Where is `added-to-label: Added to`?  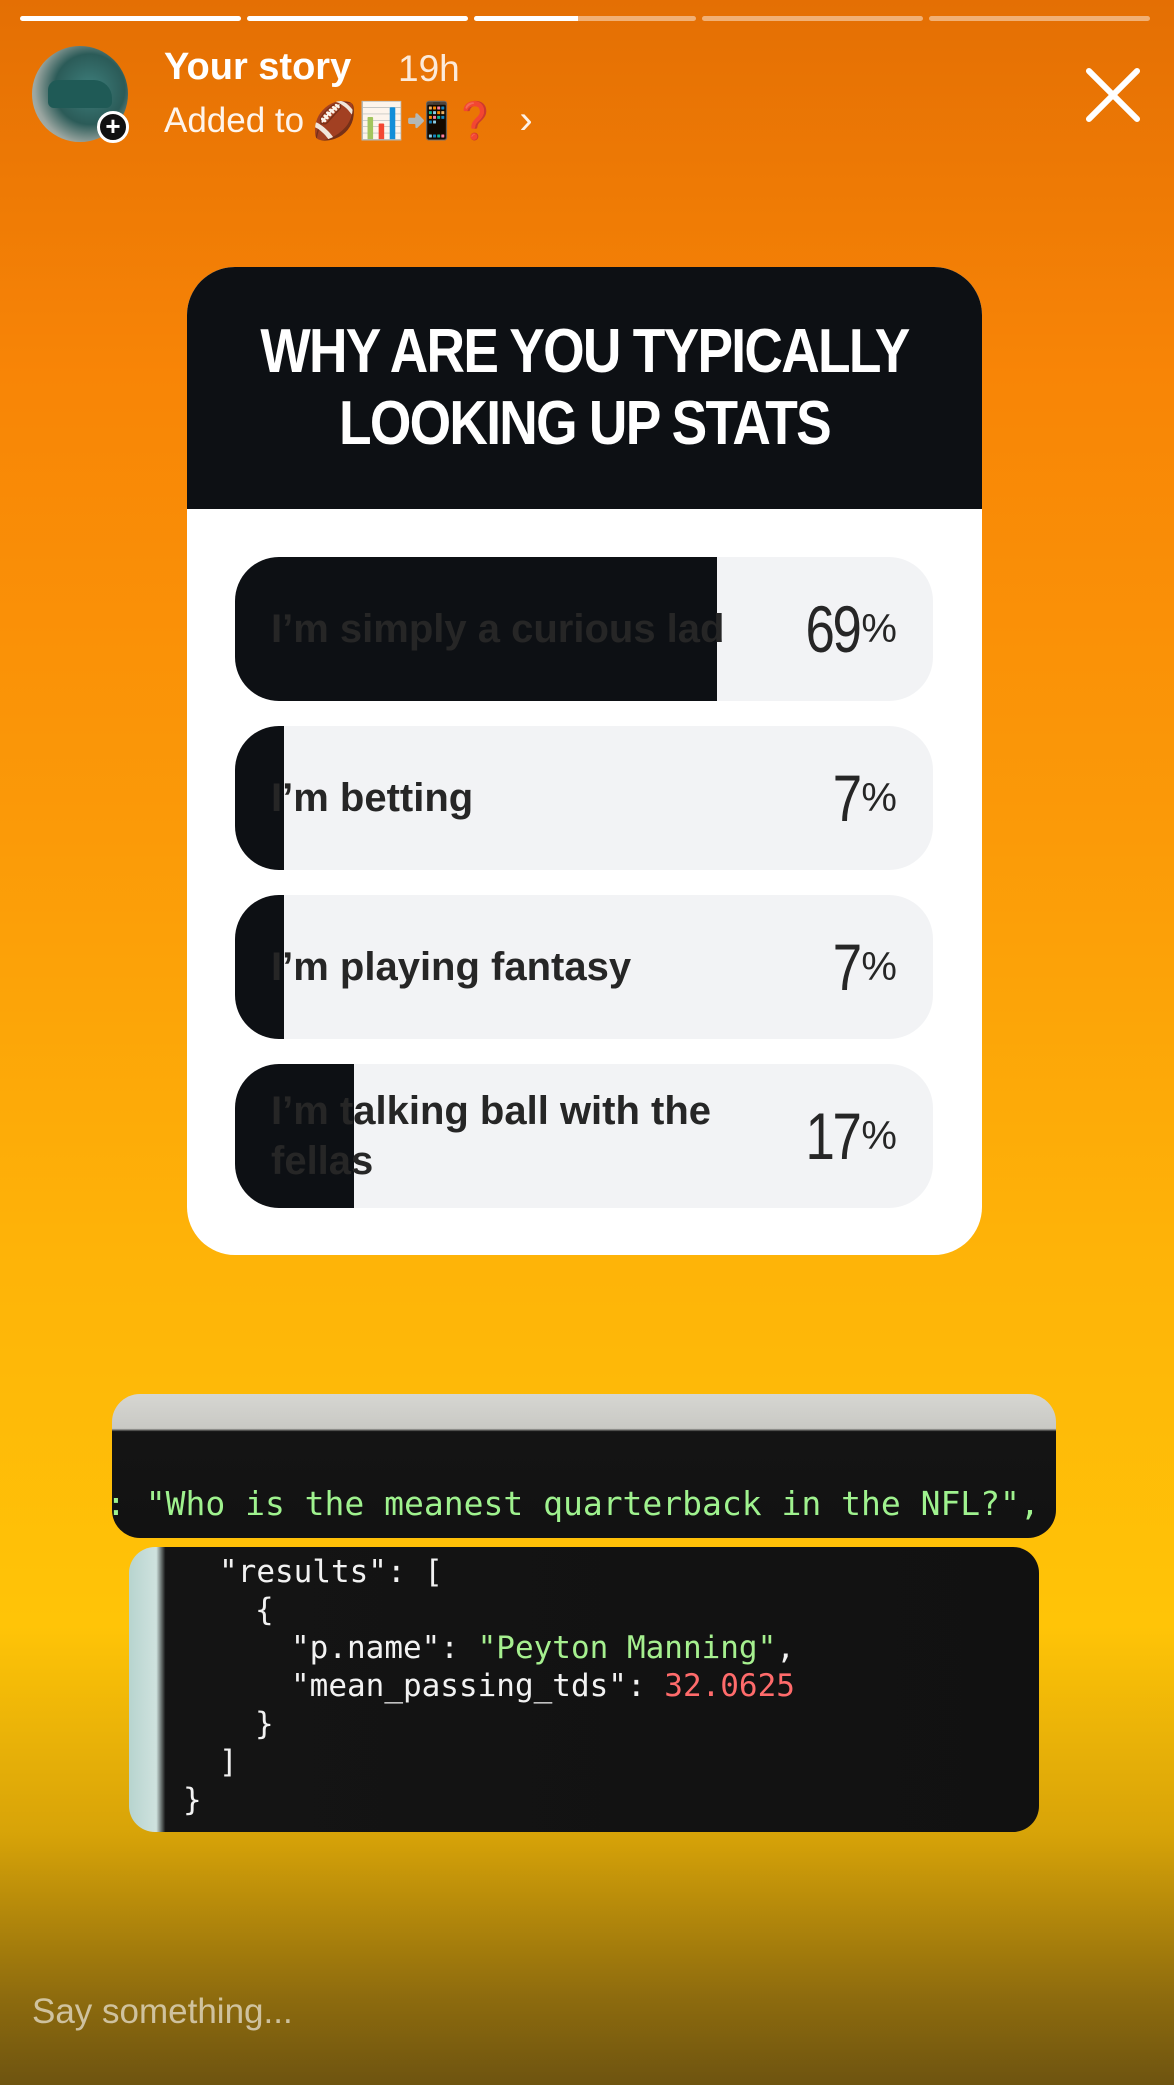
added-to-label: Added to is located at coordinates (234, 120).